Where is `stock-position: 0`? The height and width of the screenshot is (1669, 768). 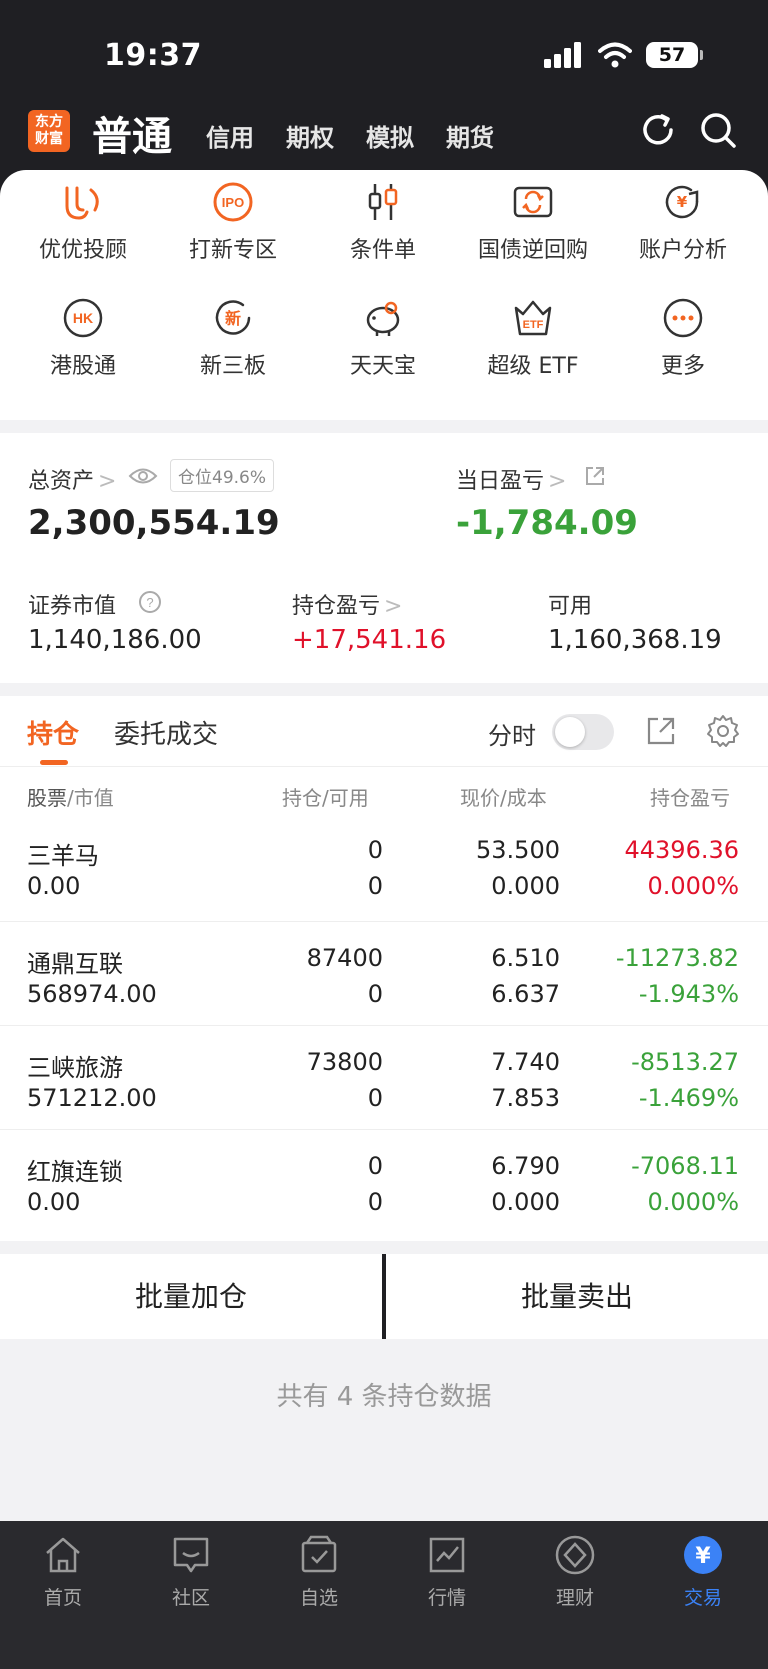 stock-position: 0 is located at coordinates (375, 850).